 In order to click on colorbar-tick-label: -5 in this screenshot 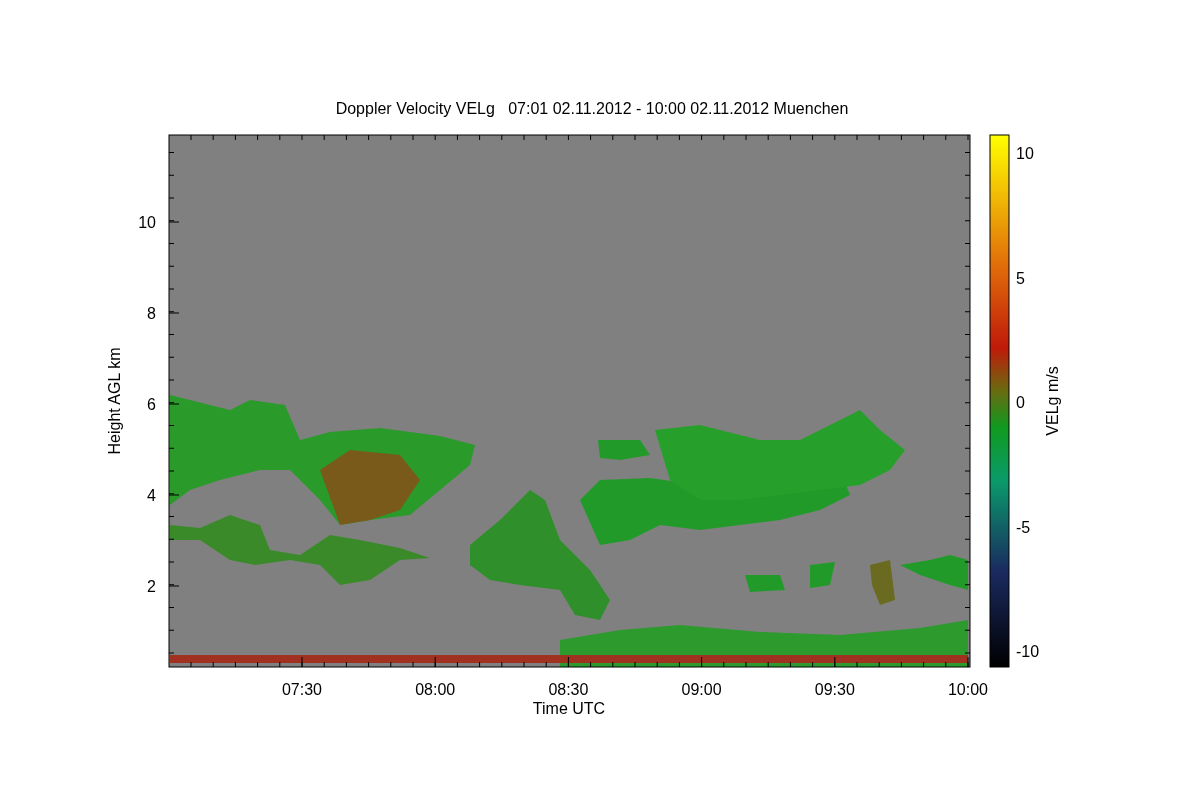, I will do `click(1023, 527)`.